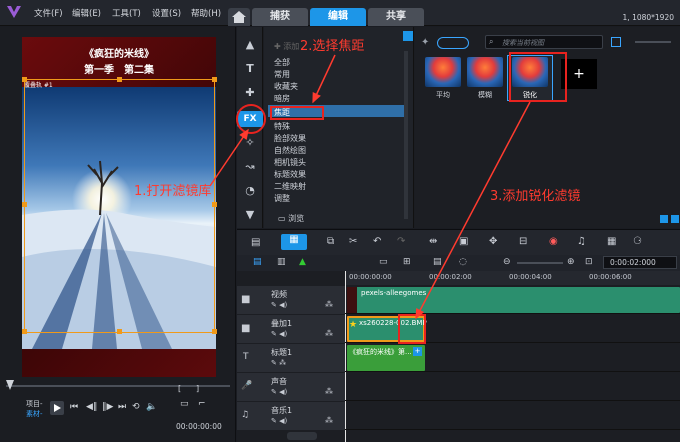 The width and height of the screenshot is (680, 442). I want to click on arrow-to-clip, so click(473, 210).